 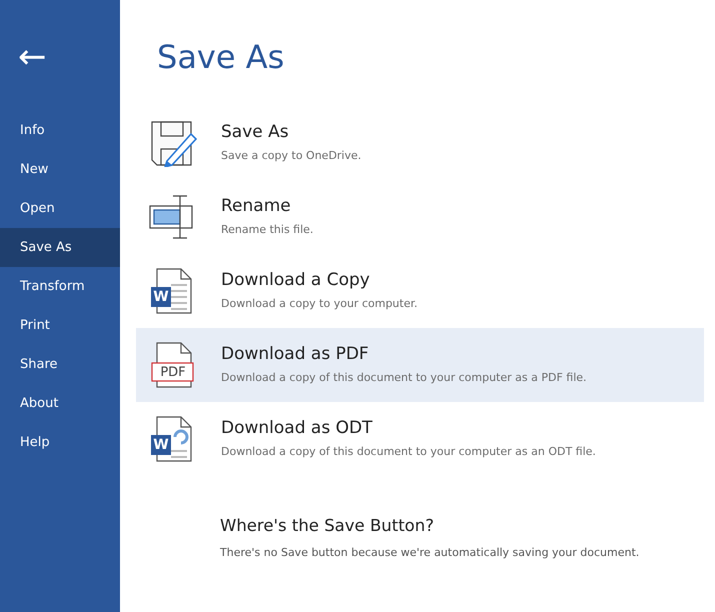 What do you see at coordinates (60, 130) in the screenshot?
I see `sidebar-item: Info` at bounding box center [60, 130].